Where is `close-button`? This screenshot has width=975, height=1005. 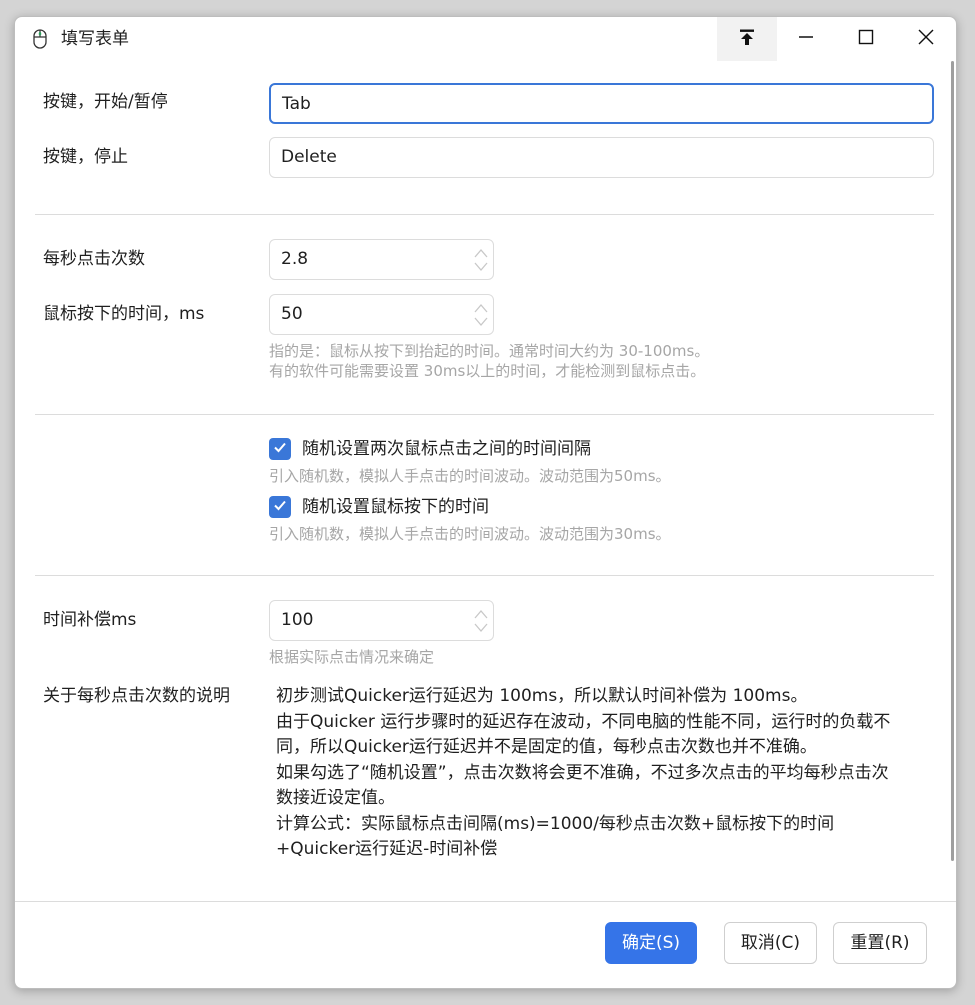 close-button is located at coordinates (926, 39).